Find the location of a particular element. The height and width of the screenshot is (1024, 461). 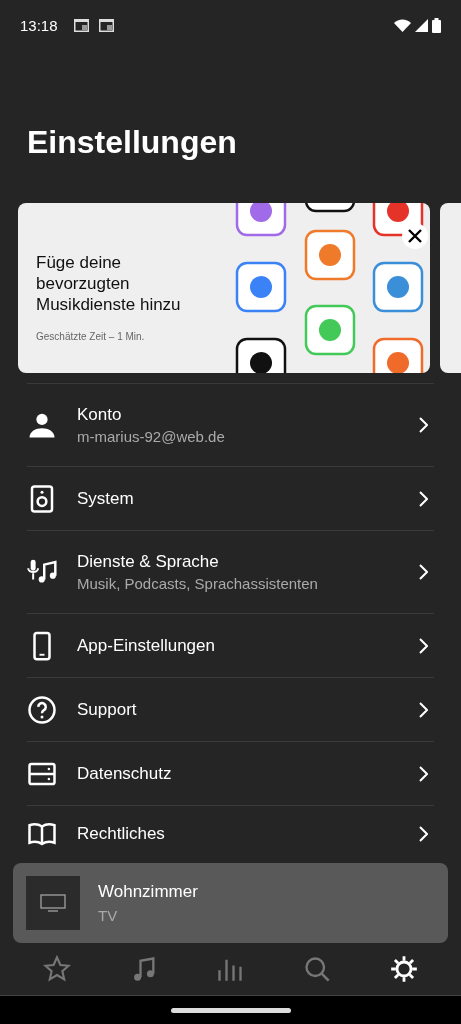

wifi-icon is located at coordinates (402, 25).